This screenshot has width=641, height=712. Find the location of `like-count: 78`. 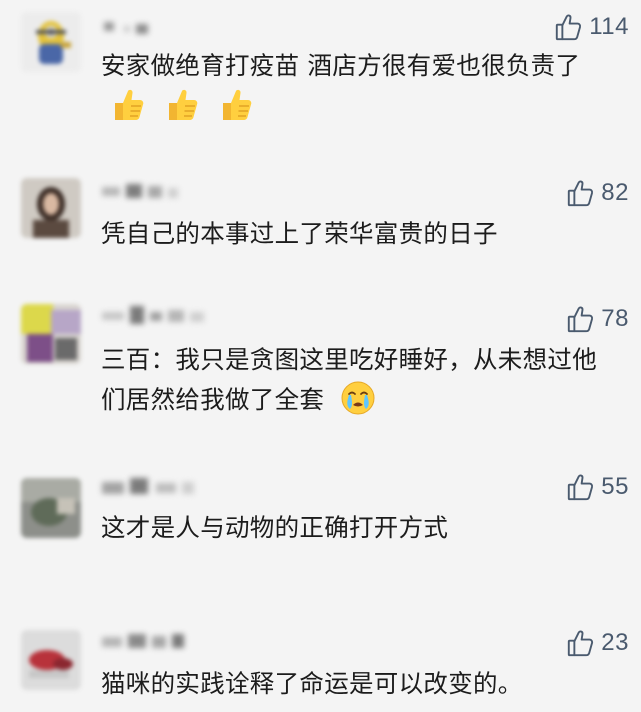

like-count: 78 is located at coordinates (615, 318).